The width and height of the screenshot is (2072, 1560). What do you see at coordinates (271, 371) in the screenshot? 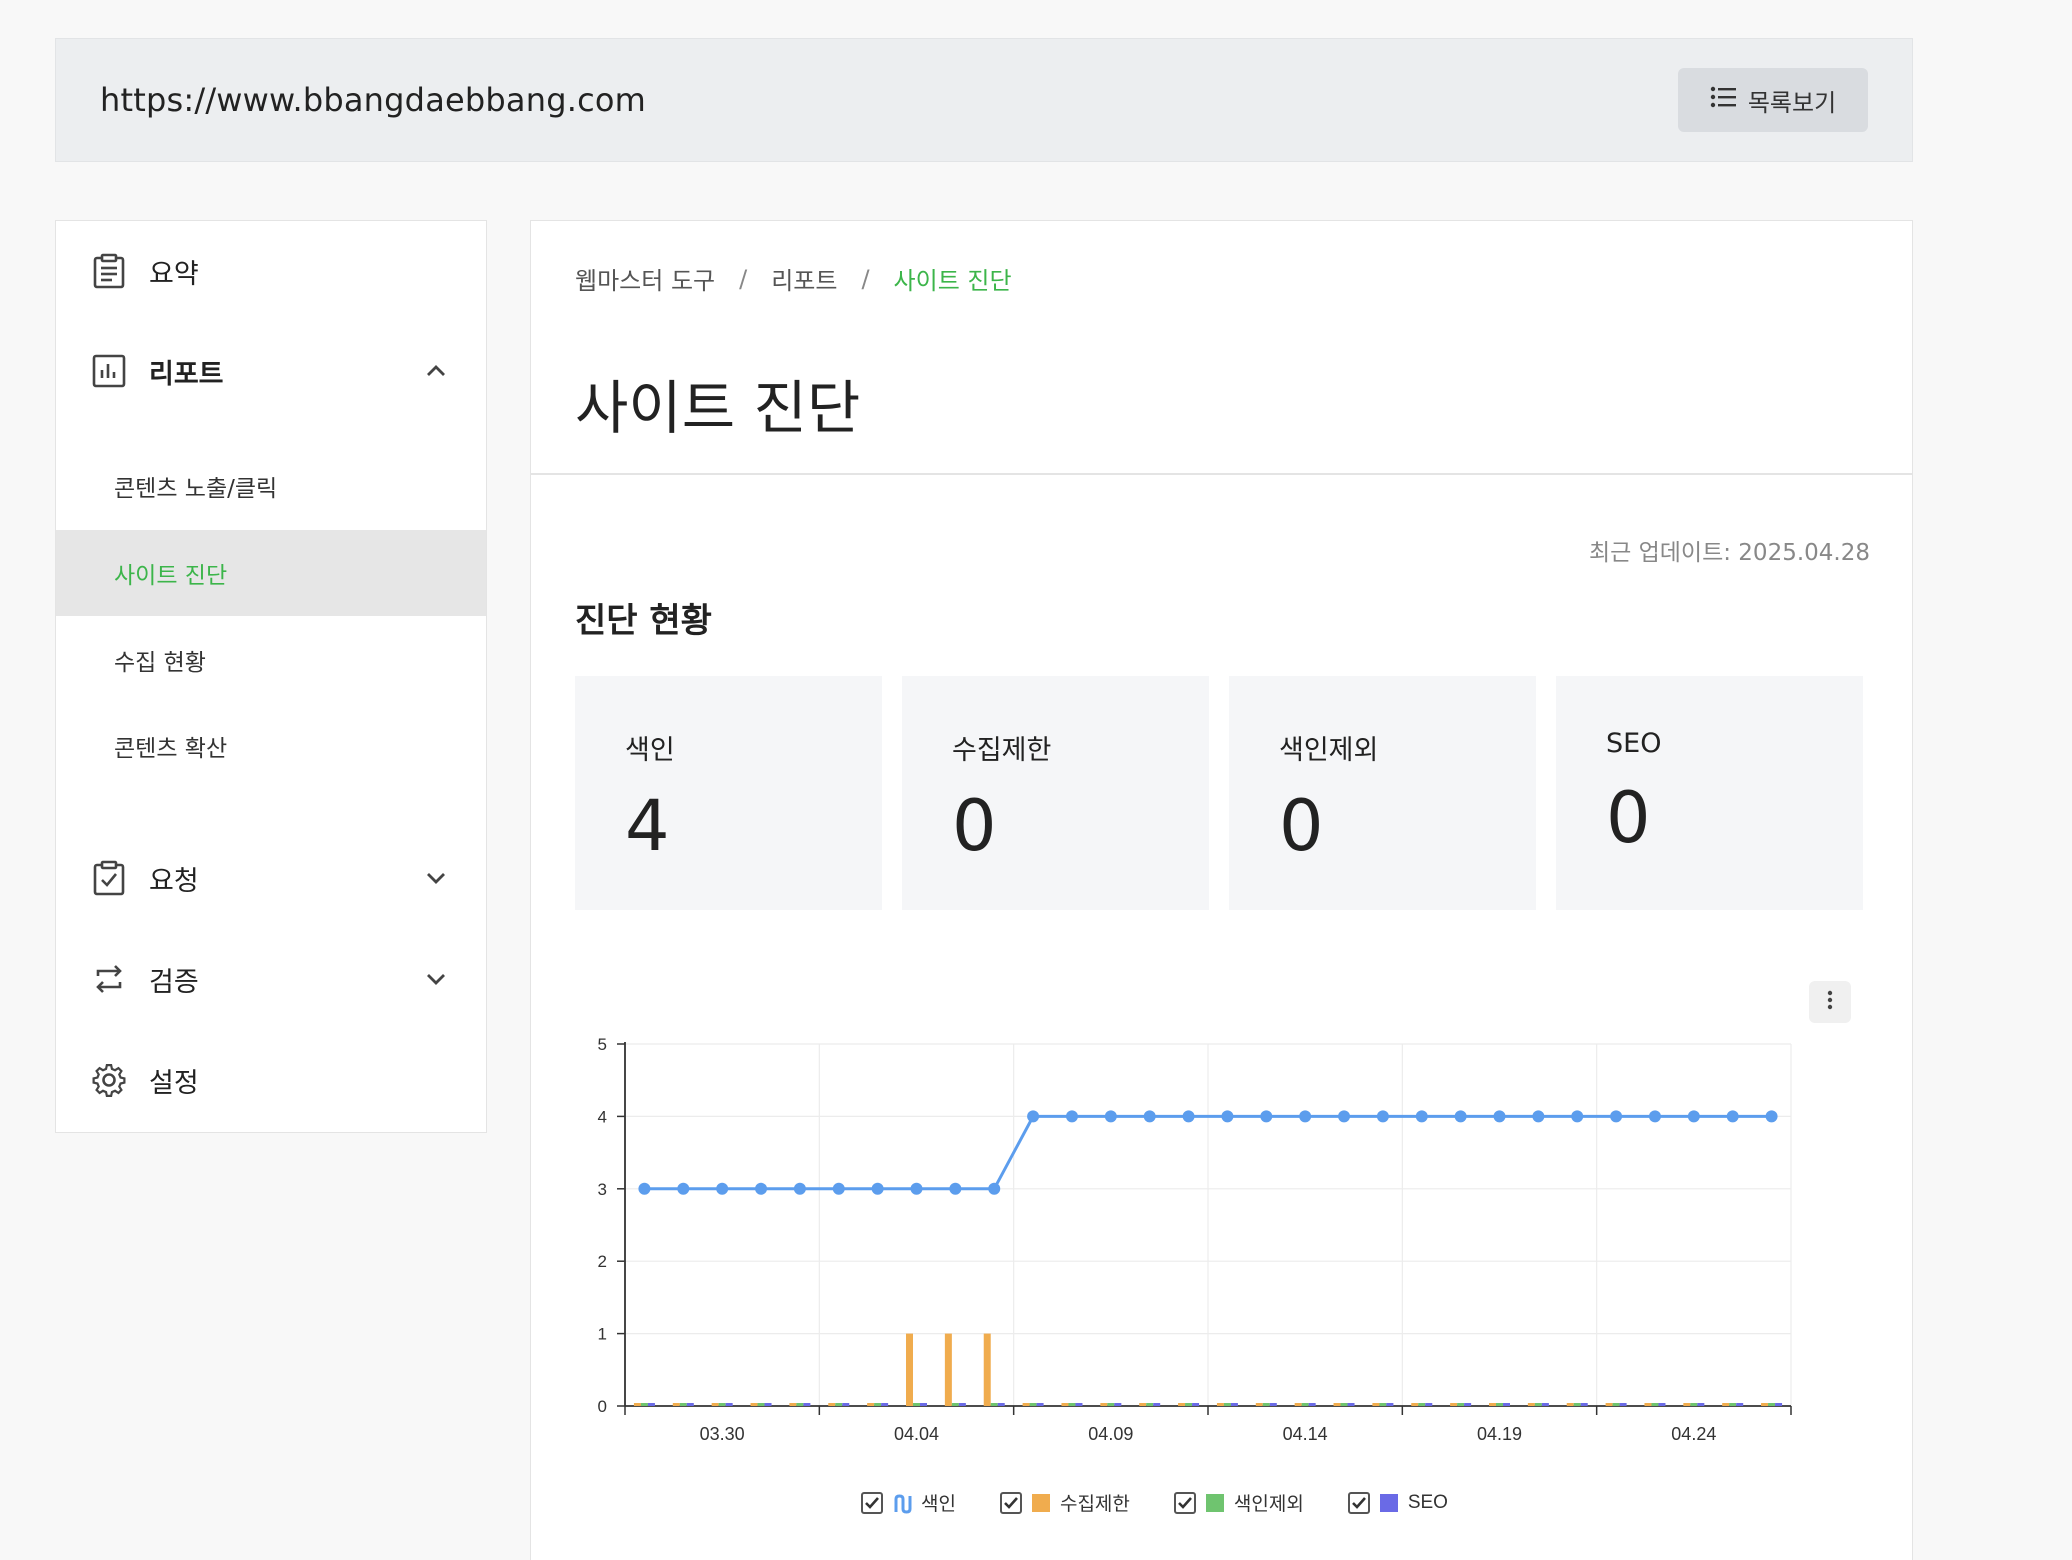
I see `sidebar-item-report: 리포트` at bounding box center [271, 371].